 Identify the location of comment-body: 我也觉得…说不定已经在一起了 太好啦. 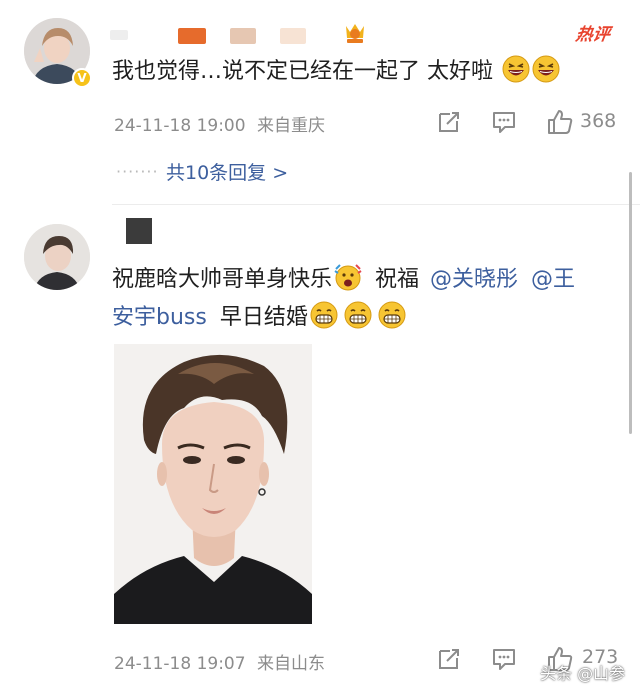
(302, 71).